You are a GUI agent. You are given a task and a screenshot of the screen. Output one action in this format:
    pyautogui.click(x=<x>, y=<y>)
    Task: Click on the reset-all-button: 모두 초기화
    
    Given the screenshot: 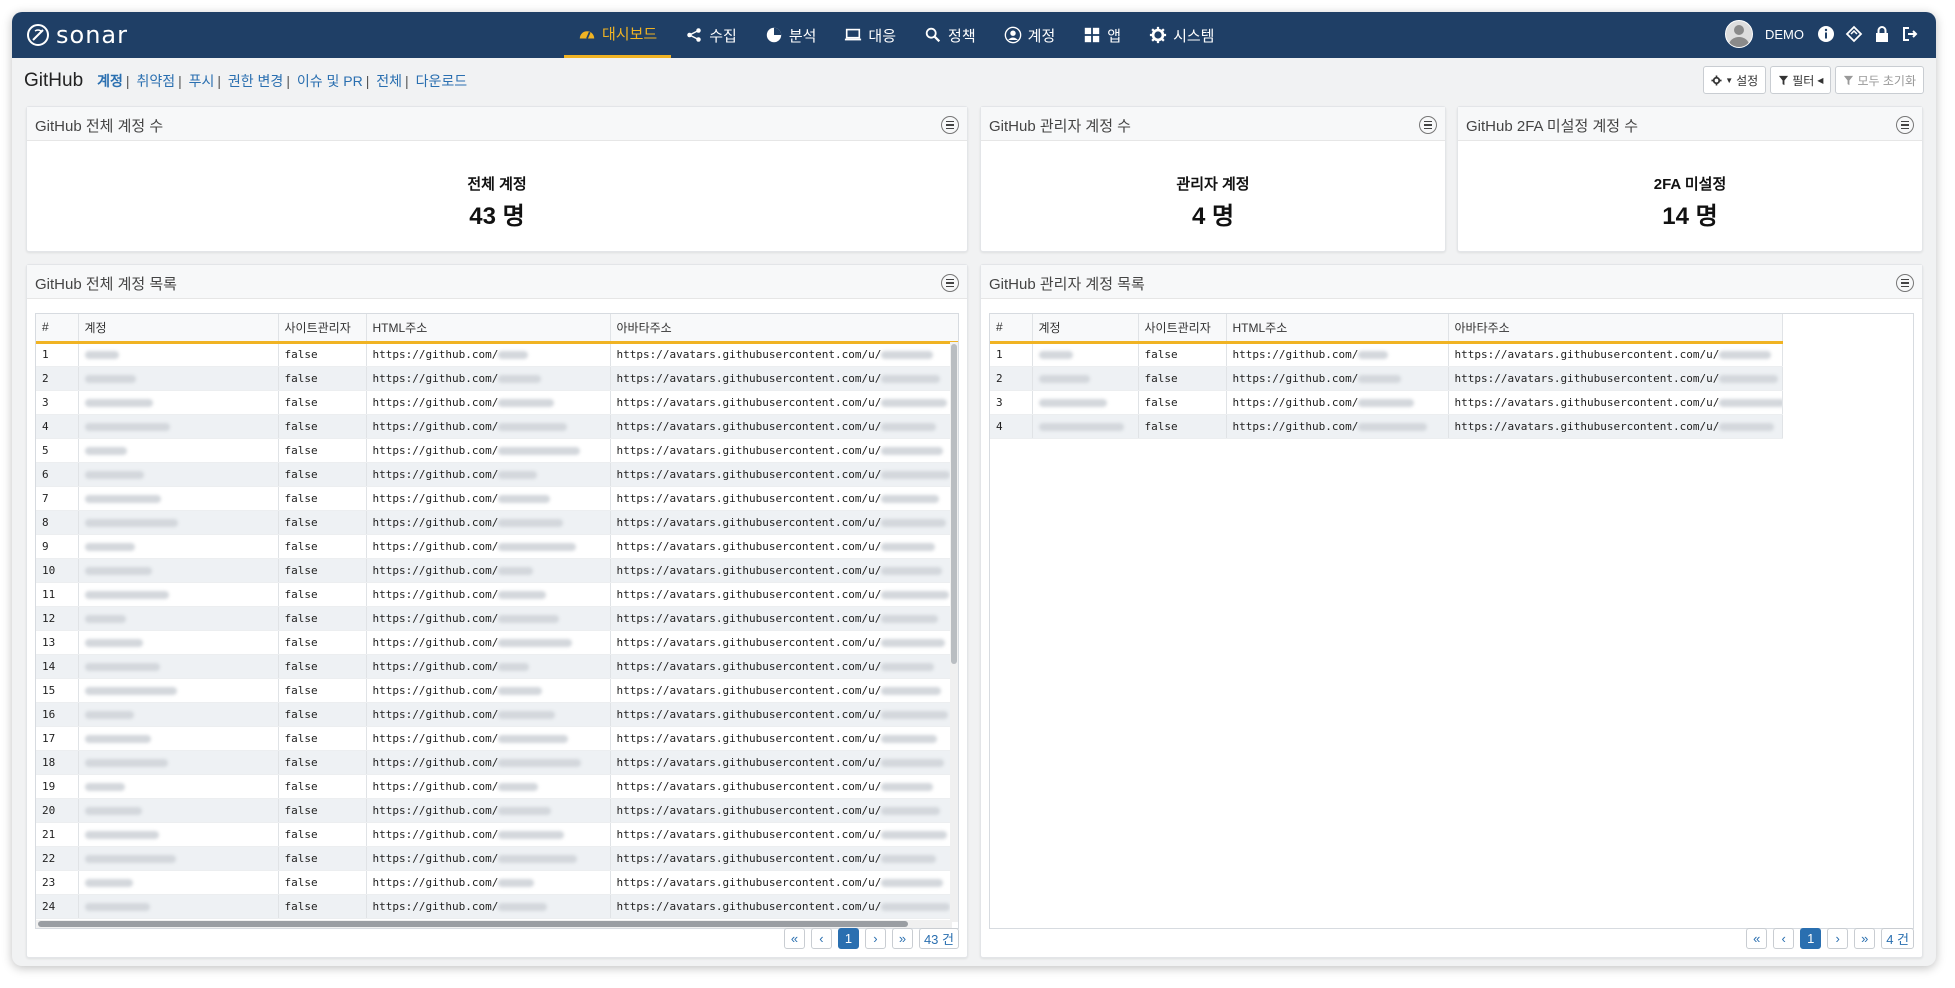 What is the action you would take?
    pyautogui.click(x=1879, y=80)
    